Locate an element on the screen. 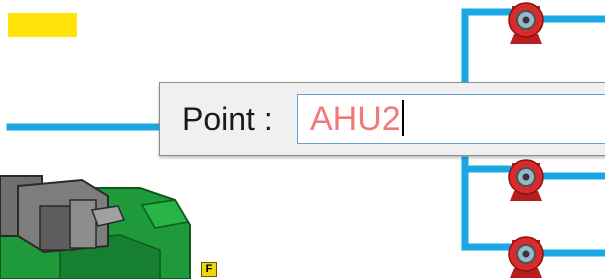 This screenshot has height=279, width=605. point-input: AHU2 is located at coordinates (451, 119).